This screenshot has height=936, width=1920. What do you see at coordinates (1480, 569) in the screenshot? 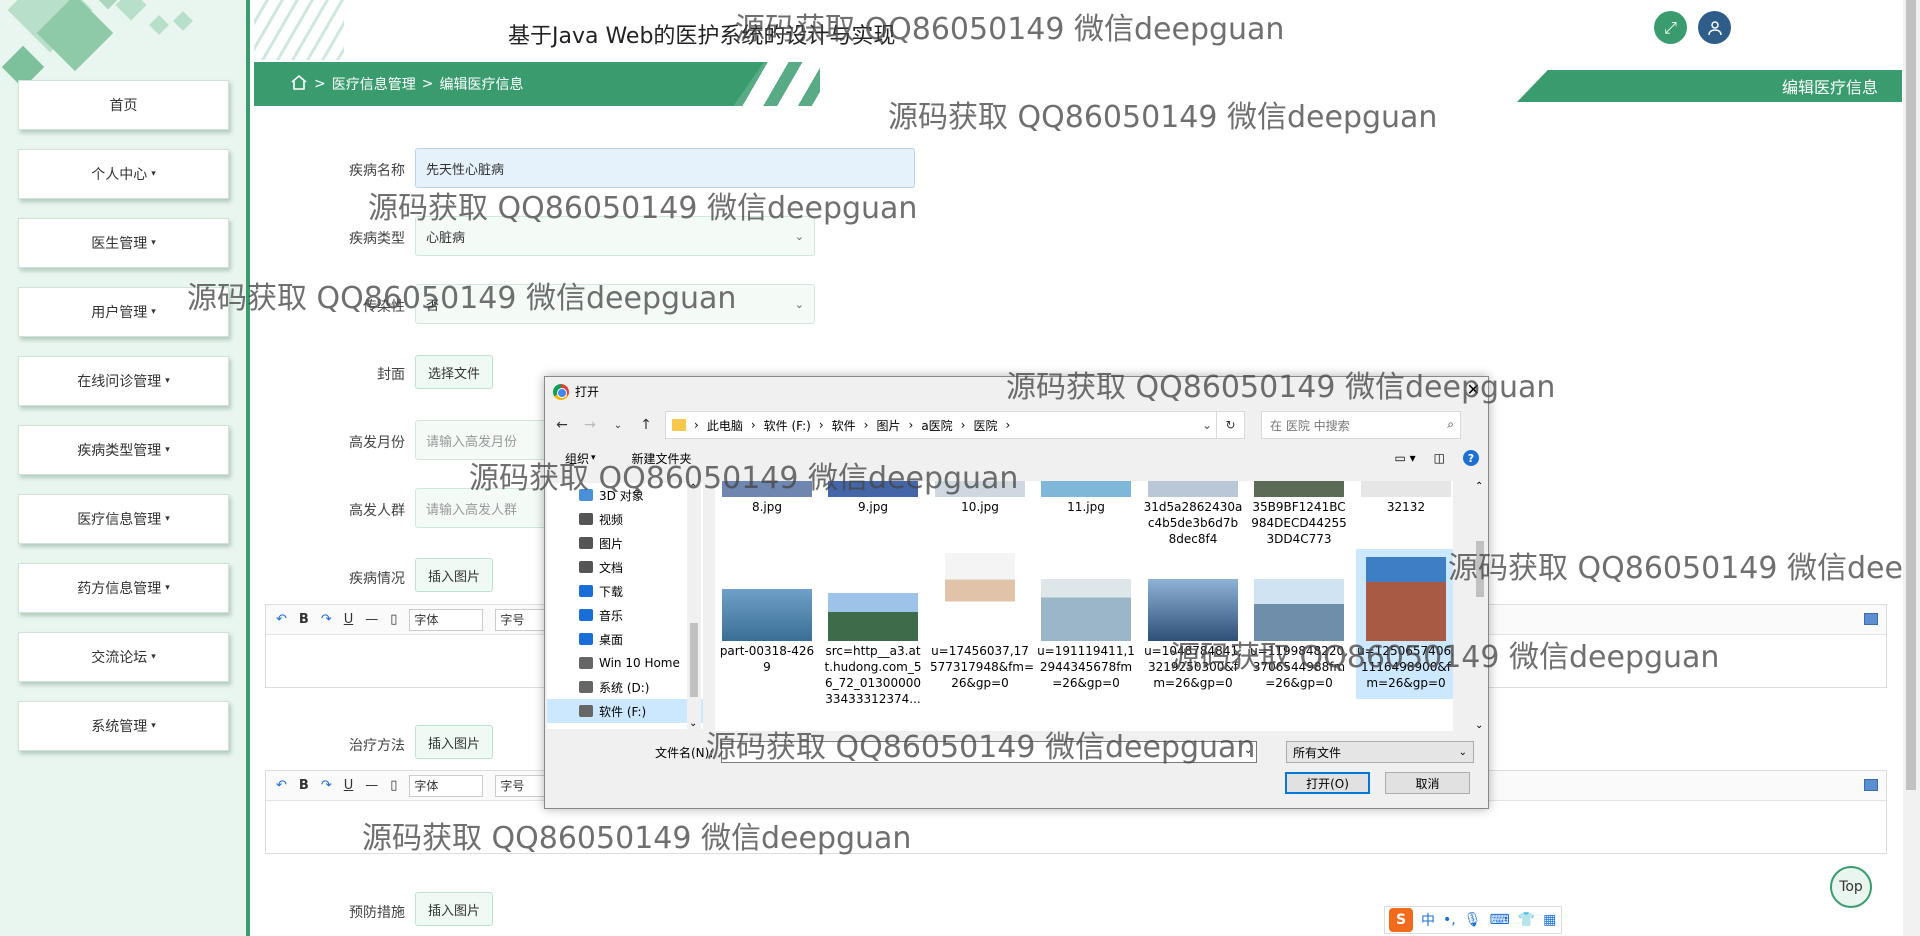
I see `files-scroll-thumb` at bounding box center [1480, 569].